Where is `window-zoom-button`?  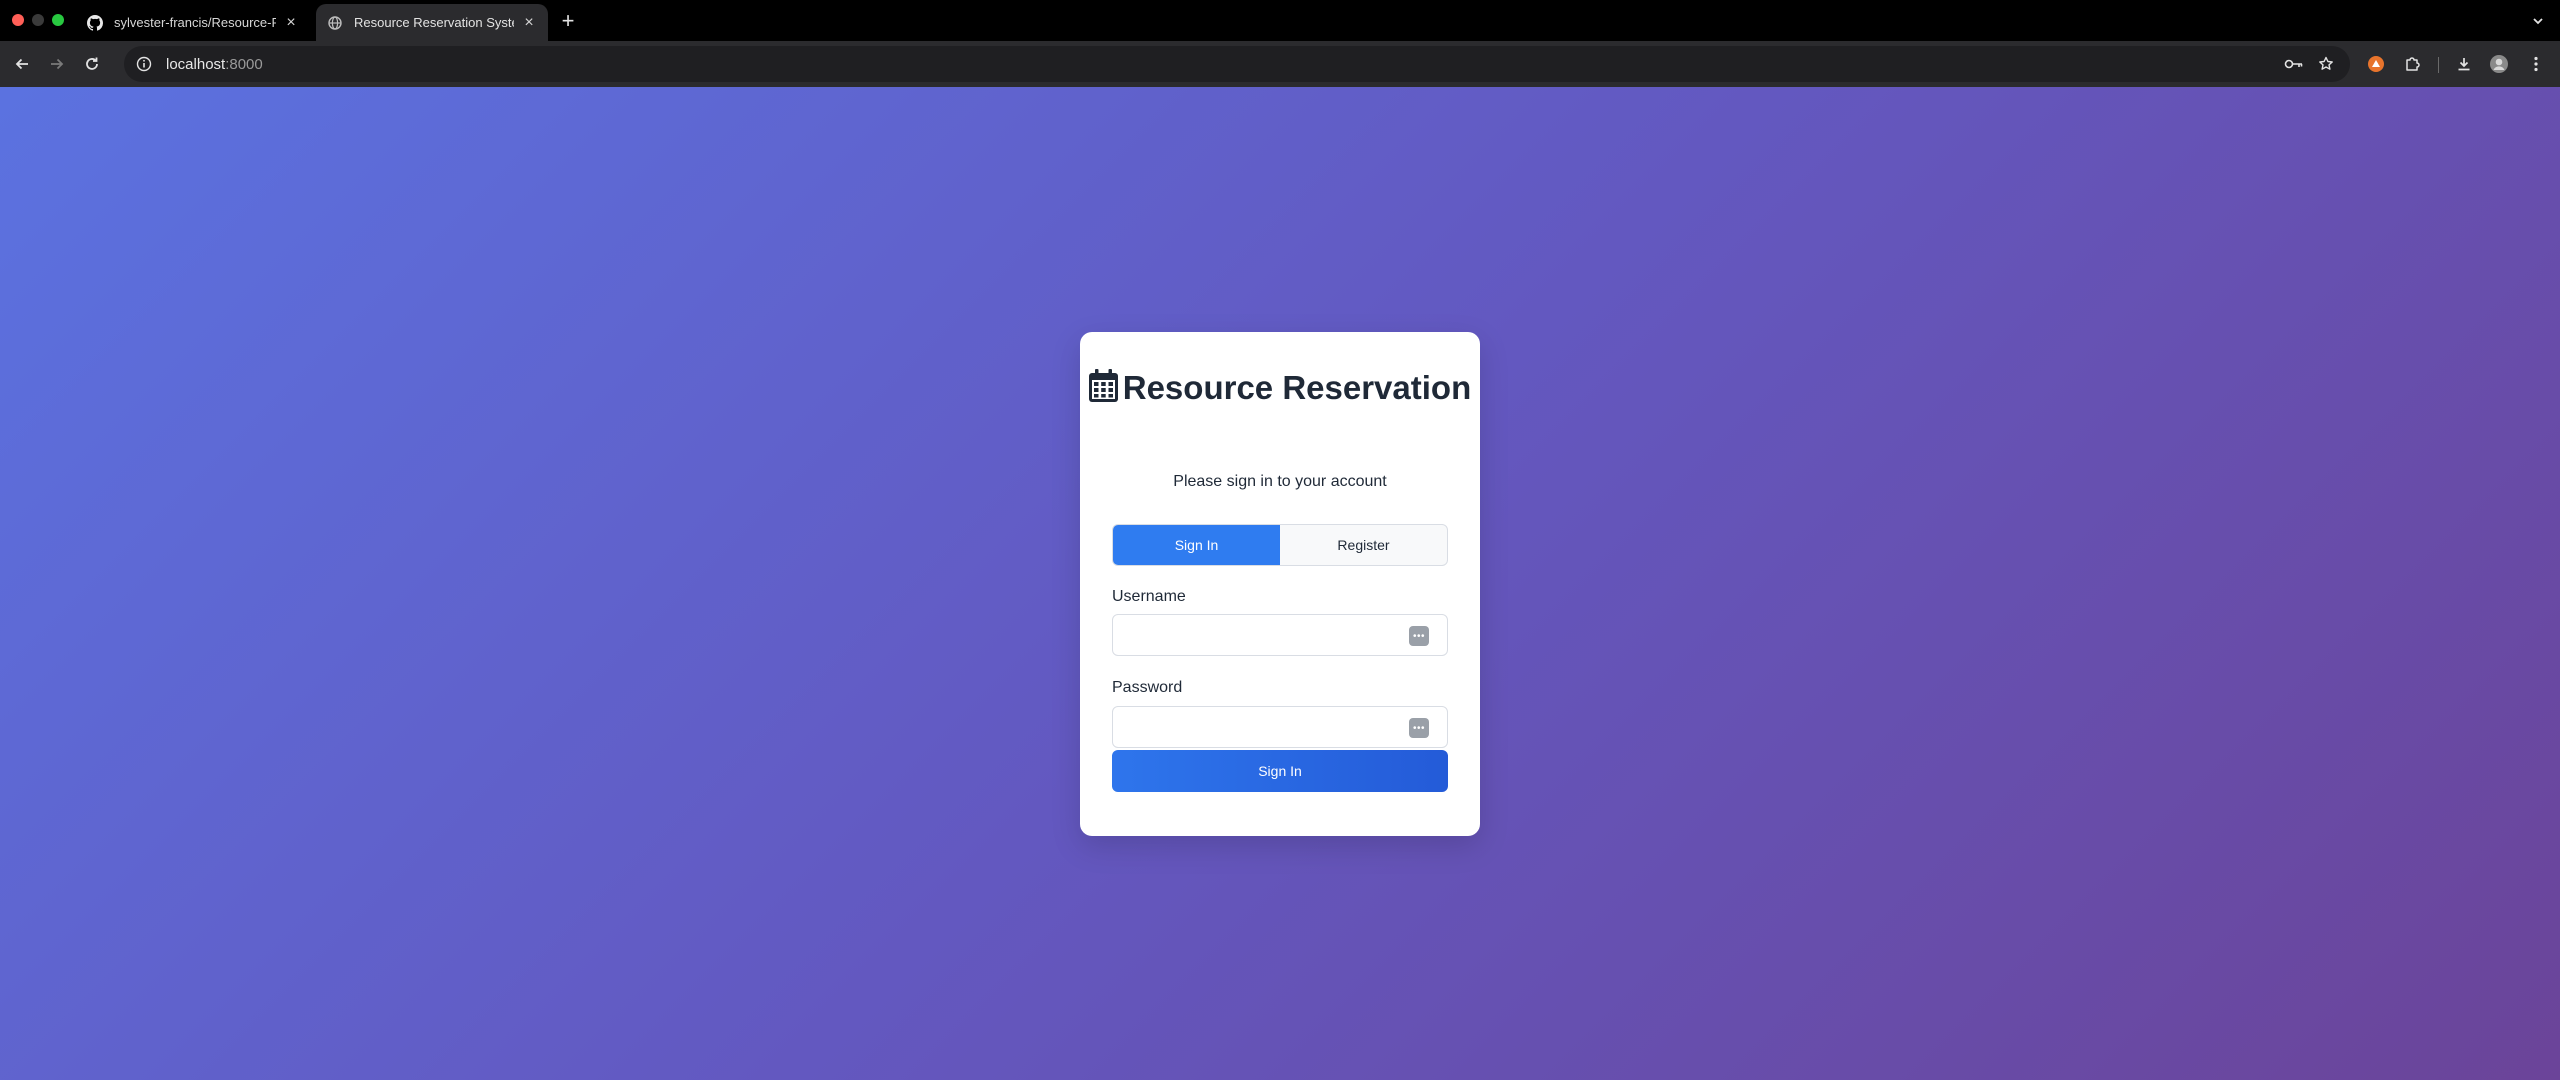
window-zoom-button is located at coordinates (58, 20).